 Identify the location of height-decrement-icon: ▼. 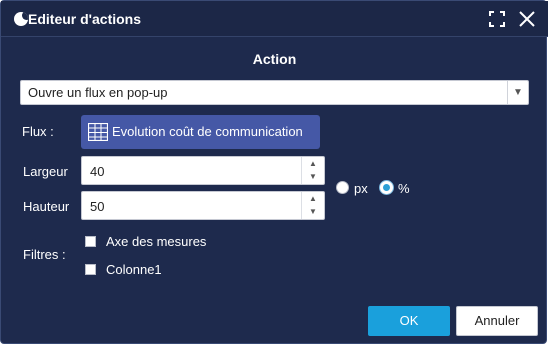
(313, 211).